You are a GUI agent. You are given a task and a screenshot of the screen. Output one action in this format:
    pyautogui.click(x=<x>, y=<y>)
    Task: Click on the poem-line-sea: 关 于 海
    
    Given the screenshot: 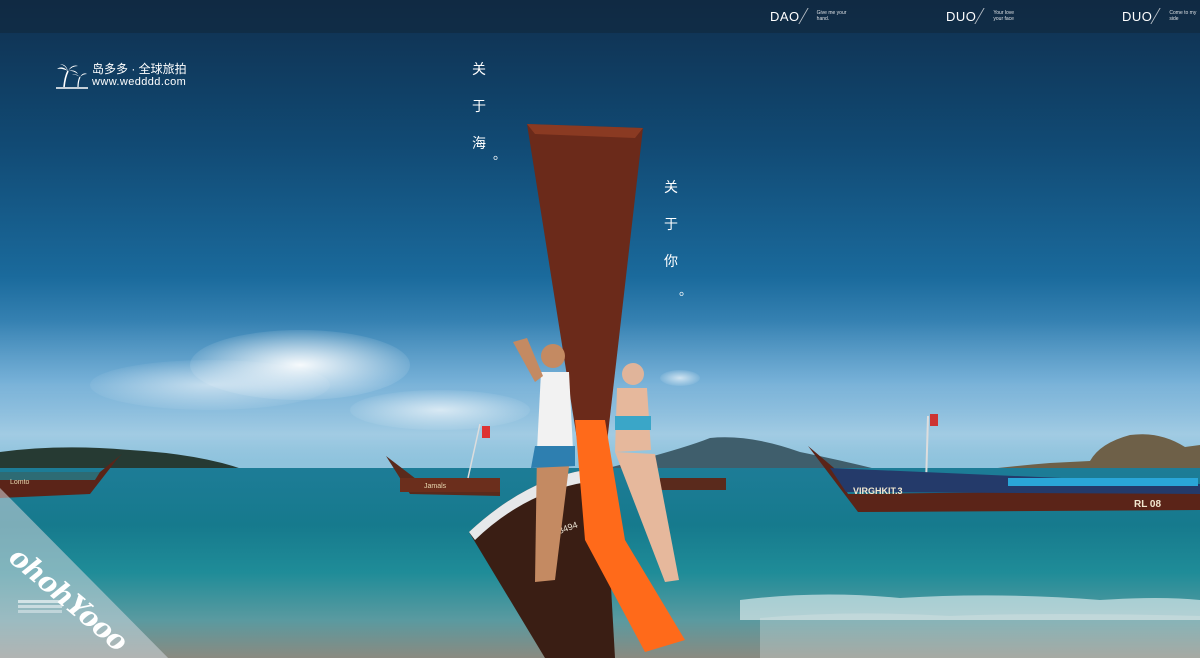 What is the action you would take?
    pyautogui.click(x=479, y=107)
    